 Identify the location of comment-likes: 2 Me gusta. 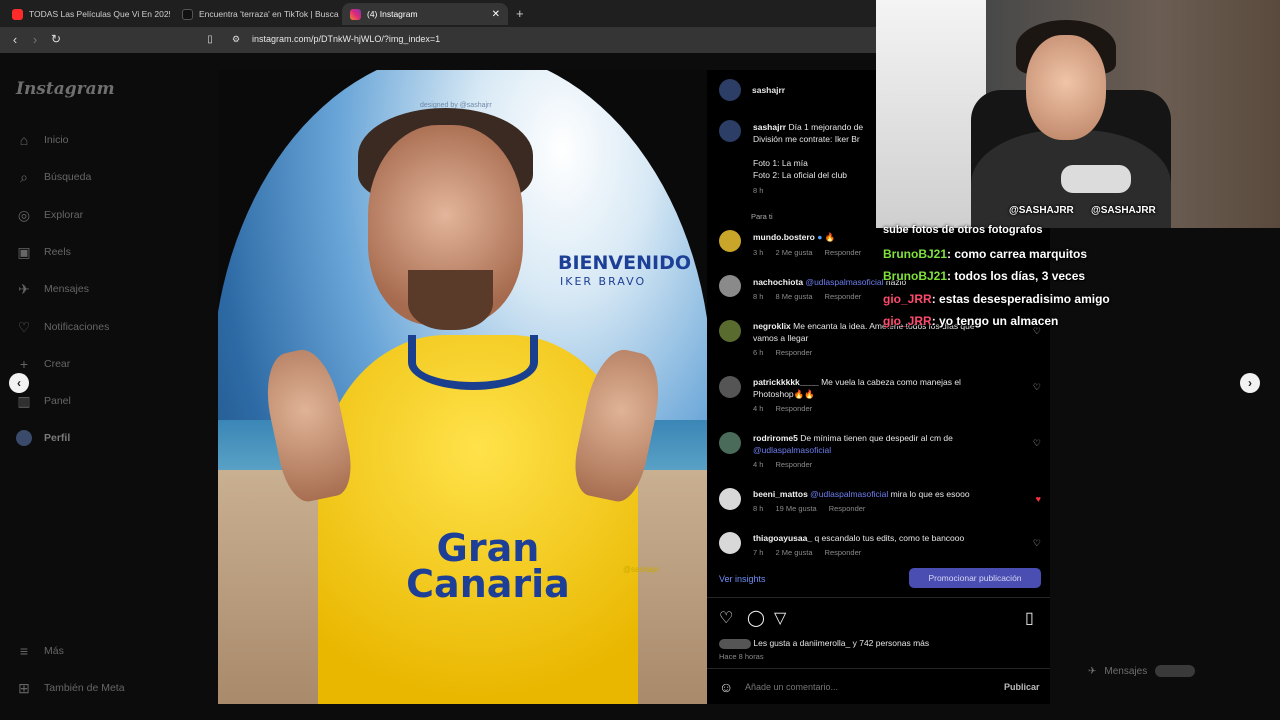
(794, 252).